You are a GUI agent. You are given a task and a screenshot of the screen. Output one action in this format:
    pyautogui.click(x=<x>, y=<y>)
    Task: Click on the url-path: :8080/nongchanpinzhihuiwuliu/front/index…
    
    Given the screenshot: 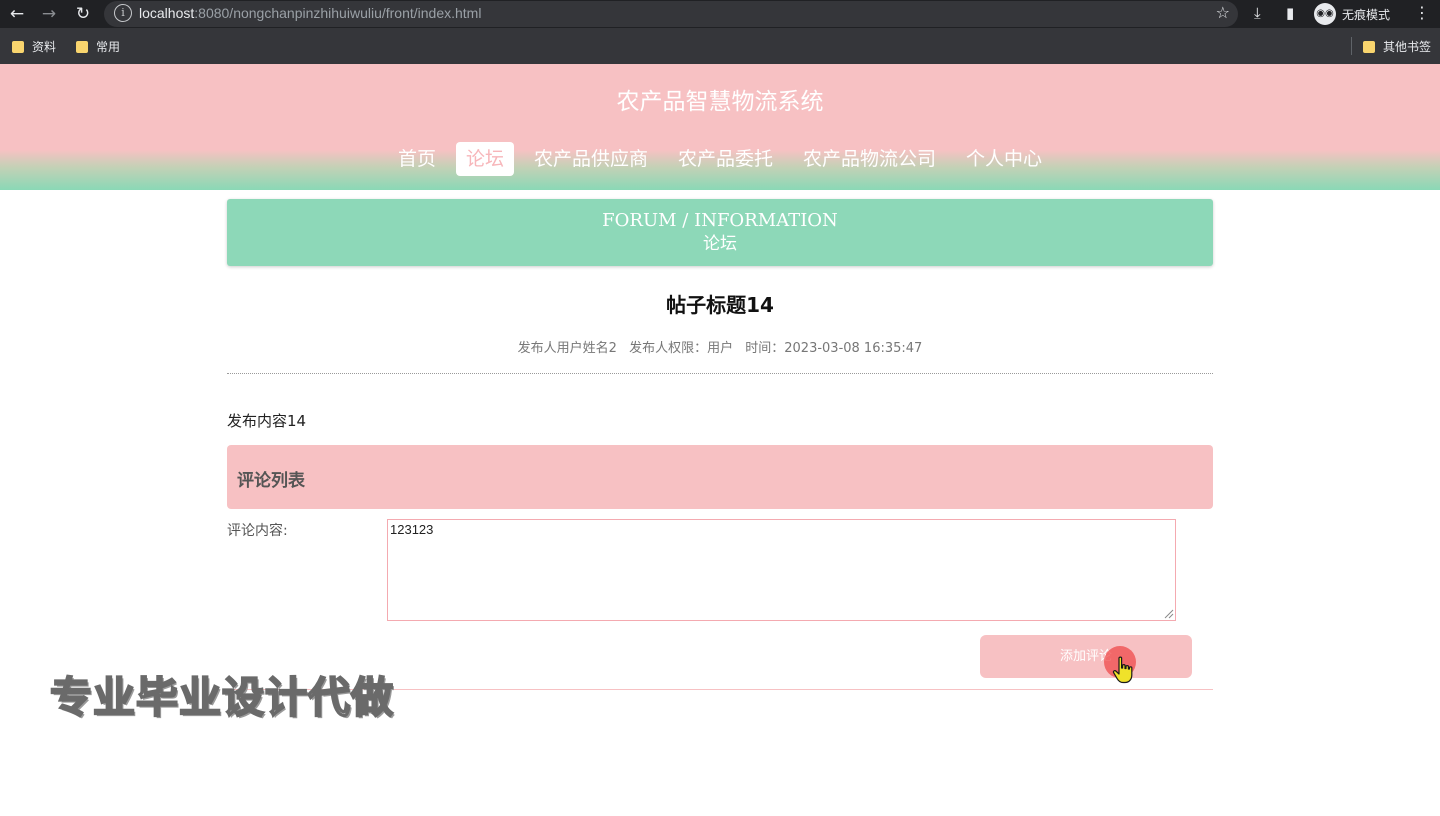 What is the action you would take?
    pyautogui.click(x=338, y=13)
    